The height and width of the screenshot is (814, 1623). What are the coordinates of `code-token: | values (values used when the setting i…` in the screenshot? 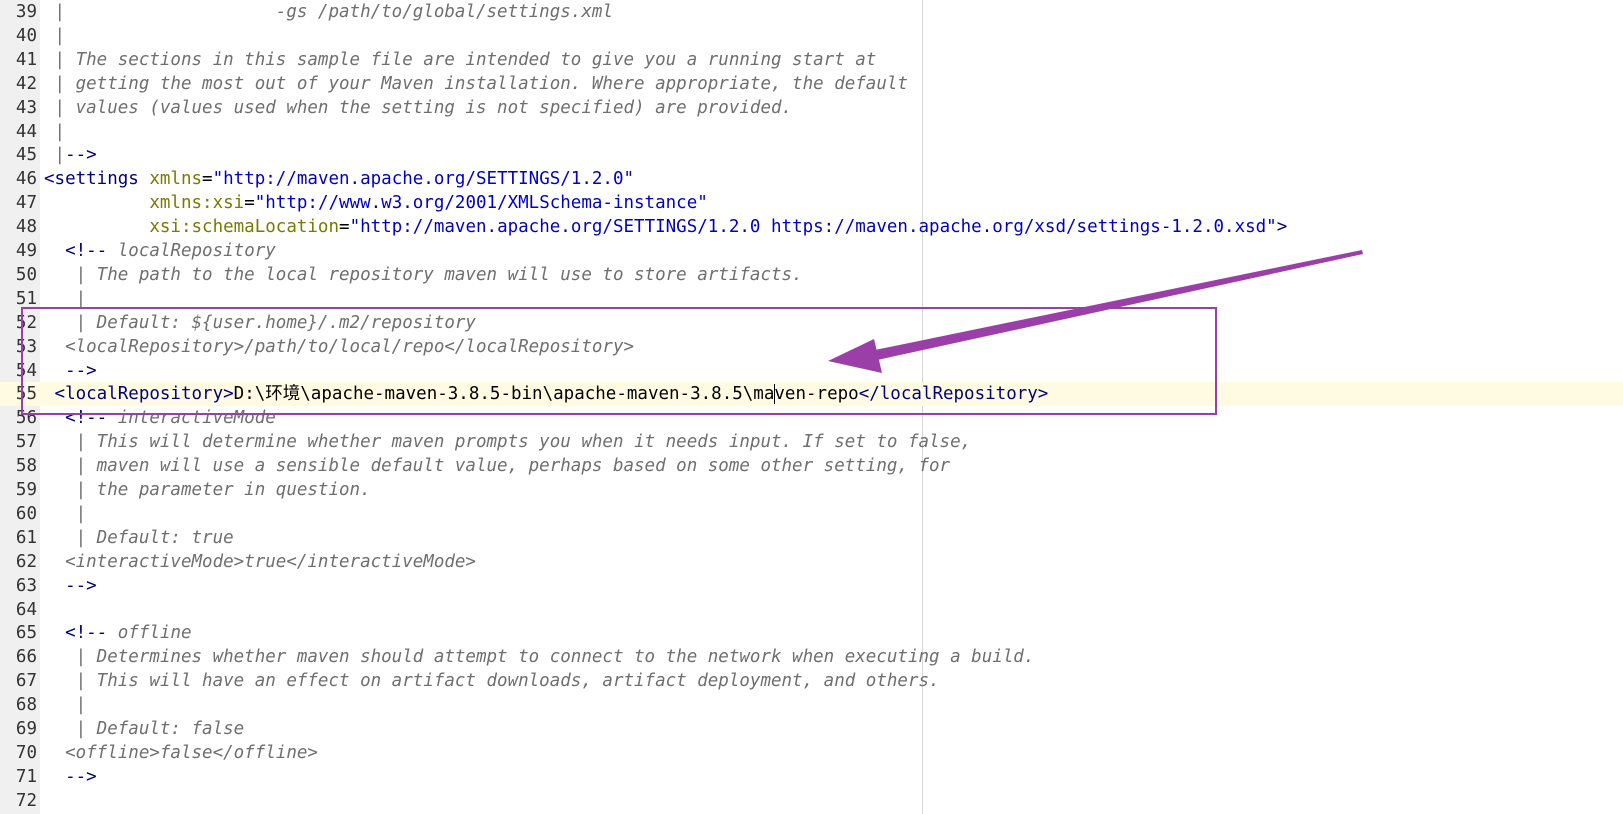 It's located at (418, 107).